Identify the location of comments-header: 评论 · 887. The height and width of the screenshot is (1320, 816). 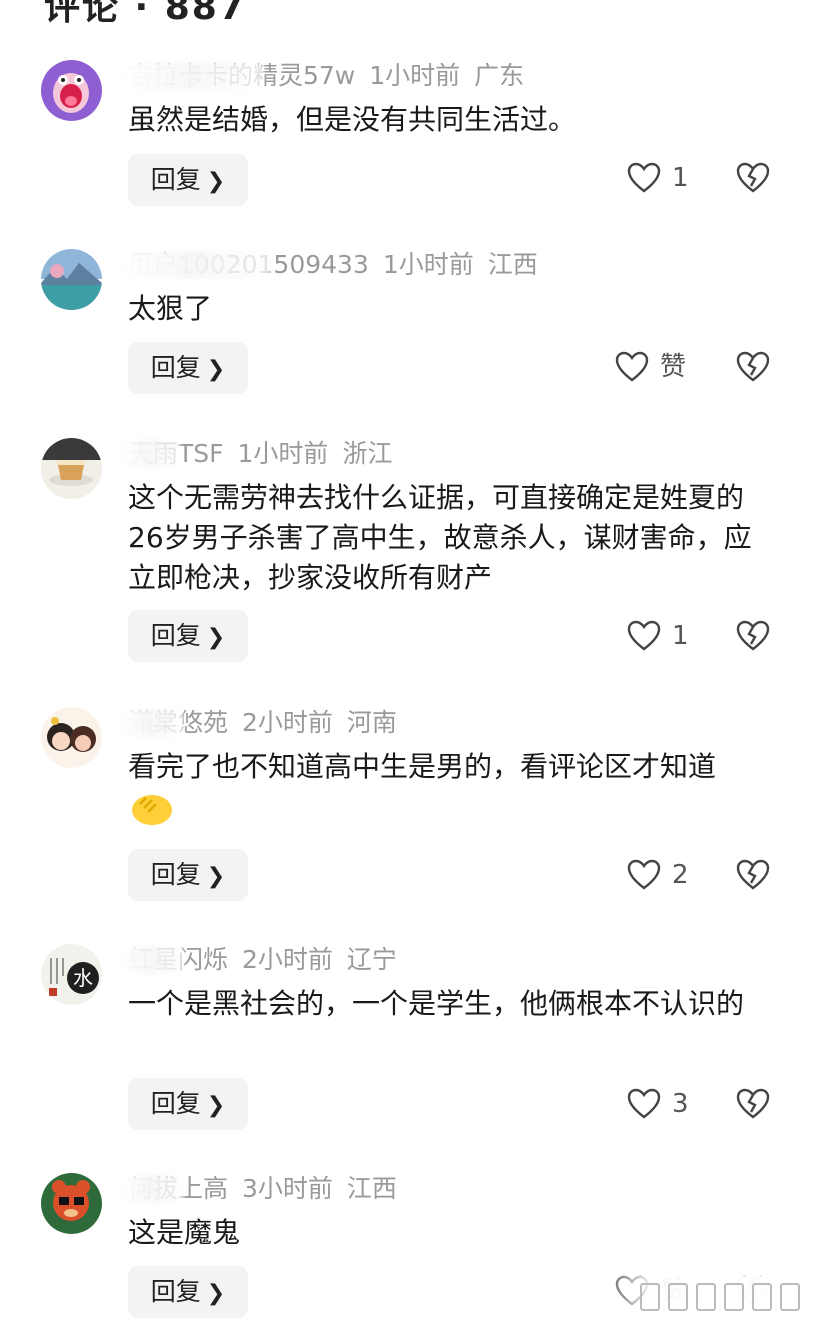
(145, 14).